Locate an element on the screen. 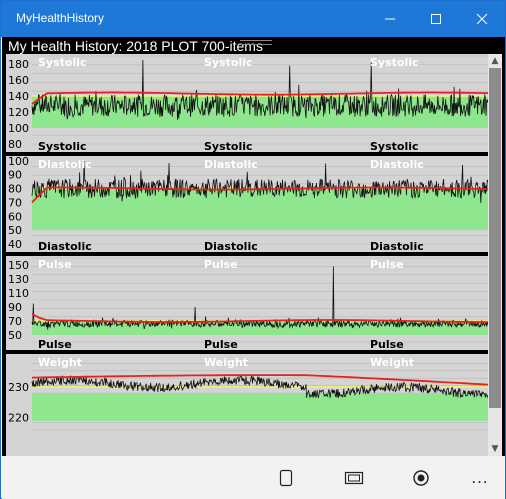 This screenshot has height=499, width=506. diastolic-tick-label: 60 is located at coordinates (15, 216).